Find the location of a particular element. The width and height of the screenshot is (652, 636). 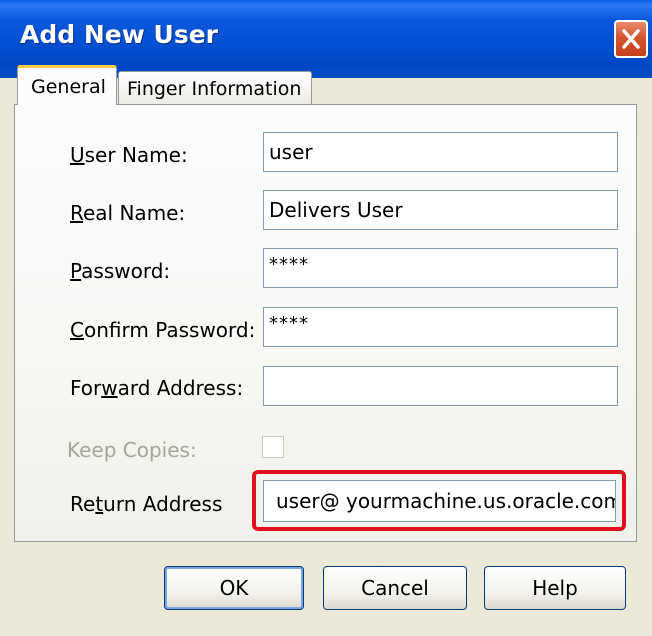

tab-finger-information-label: Finger Information is located at coordinates (214, 89).